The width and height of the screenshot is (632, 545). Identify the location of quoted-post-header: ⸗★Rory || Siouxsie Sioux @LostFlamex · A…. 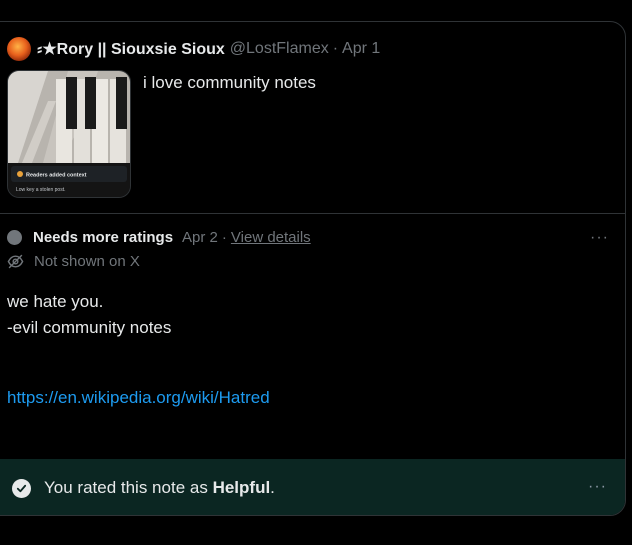
(193, 49).